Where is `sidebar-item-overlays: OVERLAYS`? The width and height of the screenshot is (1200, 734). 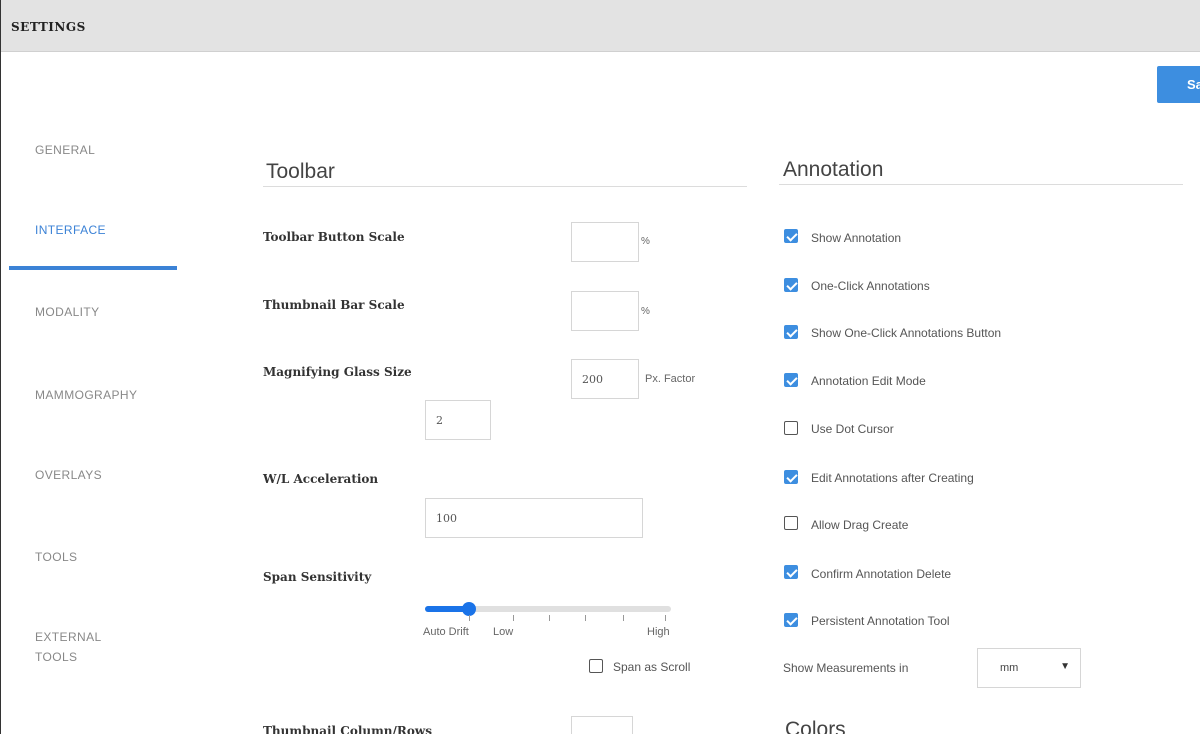 sidebar-item-overlays: OVERLAYS is located at coordinates (68, 475).